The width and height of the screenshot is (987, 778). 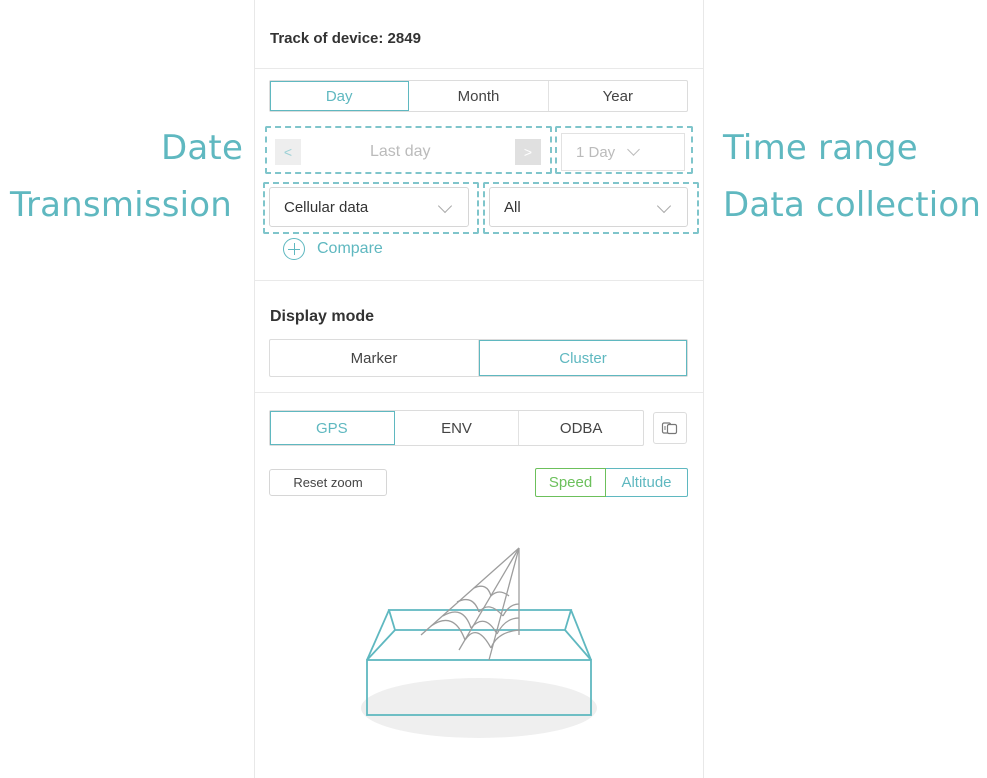 I want to click on transmission-value: Cellular data, so click(x=326, y=207).